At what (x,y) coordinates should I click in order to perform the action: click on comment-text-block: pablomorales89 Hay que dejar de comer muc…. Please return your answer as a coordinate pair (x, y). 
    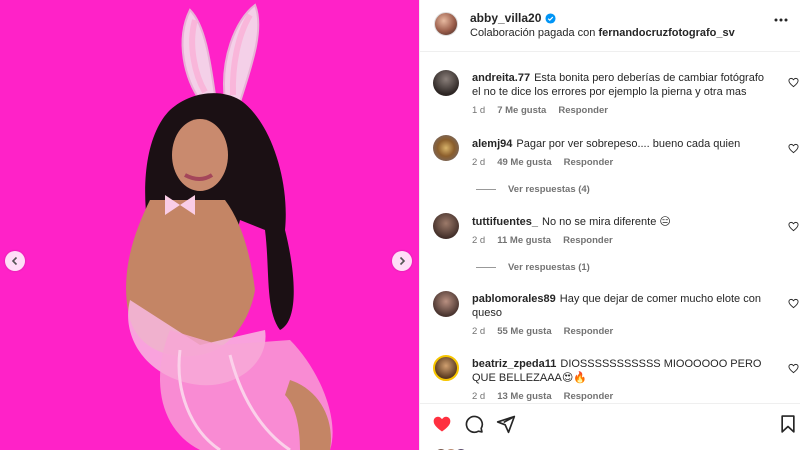
    Looking at the image, I should click on (622, 306).